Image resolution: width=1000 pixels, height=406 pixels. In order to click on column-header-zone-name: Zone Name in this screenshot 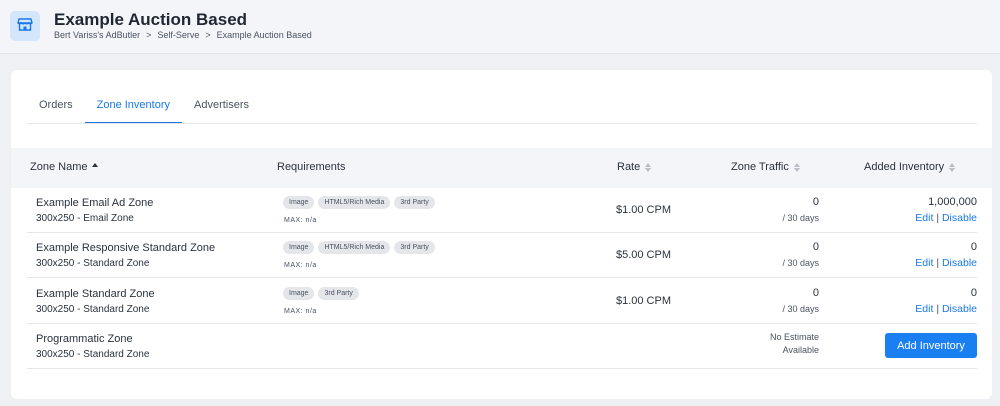, I will do `click(64, 167)`.